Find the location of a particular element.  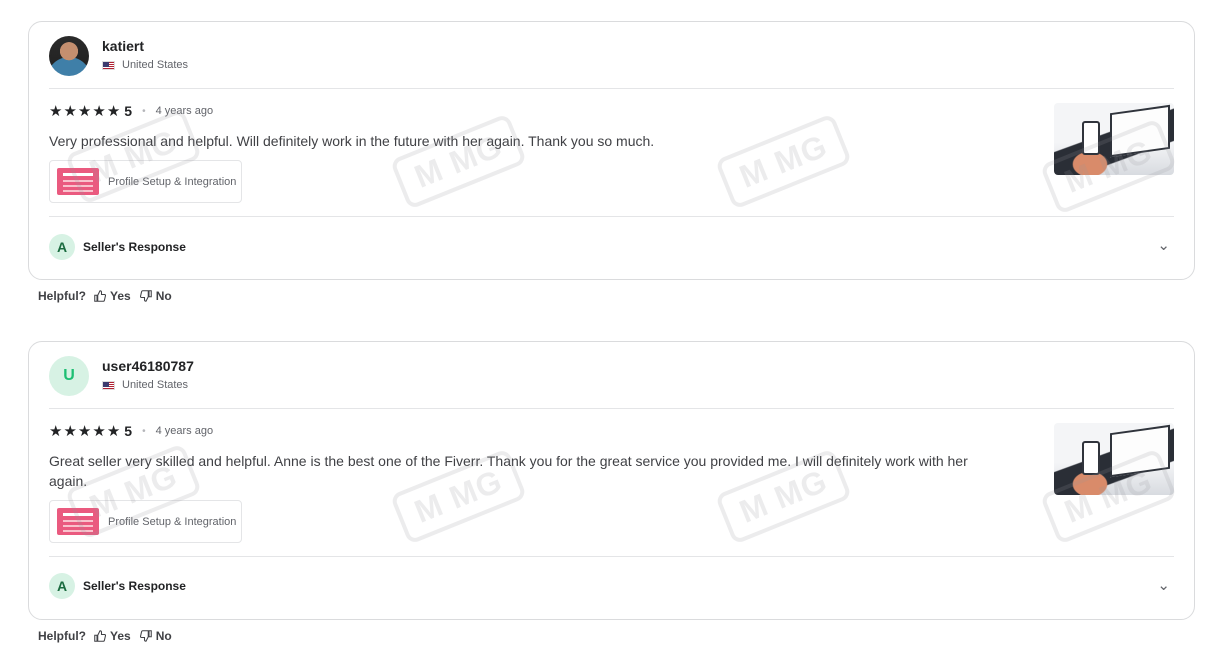

review-header: U user46180787 United States is located at coordinates (121, 376).